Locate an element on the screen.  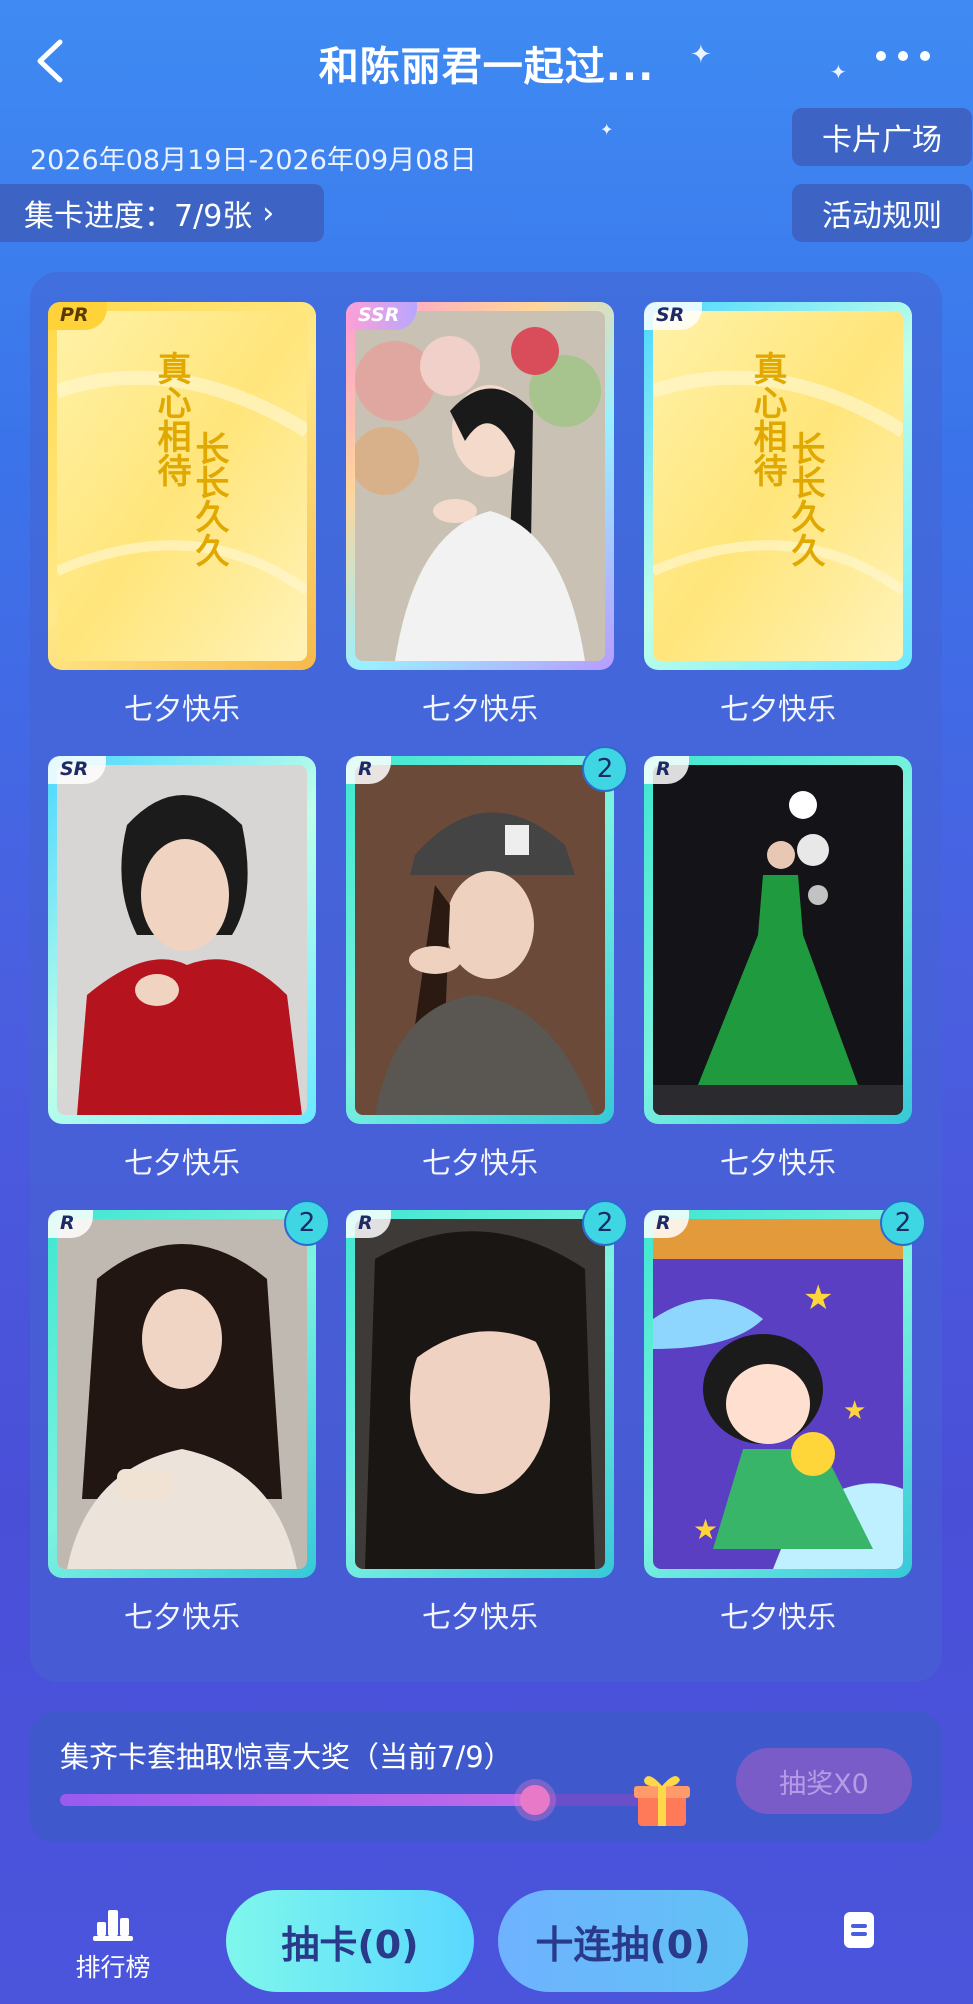
card-frame: ★ ★ ★ R is located at coordinates (778, 1394).